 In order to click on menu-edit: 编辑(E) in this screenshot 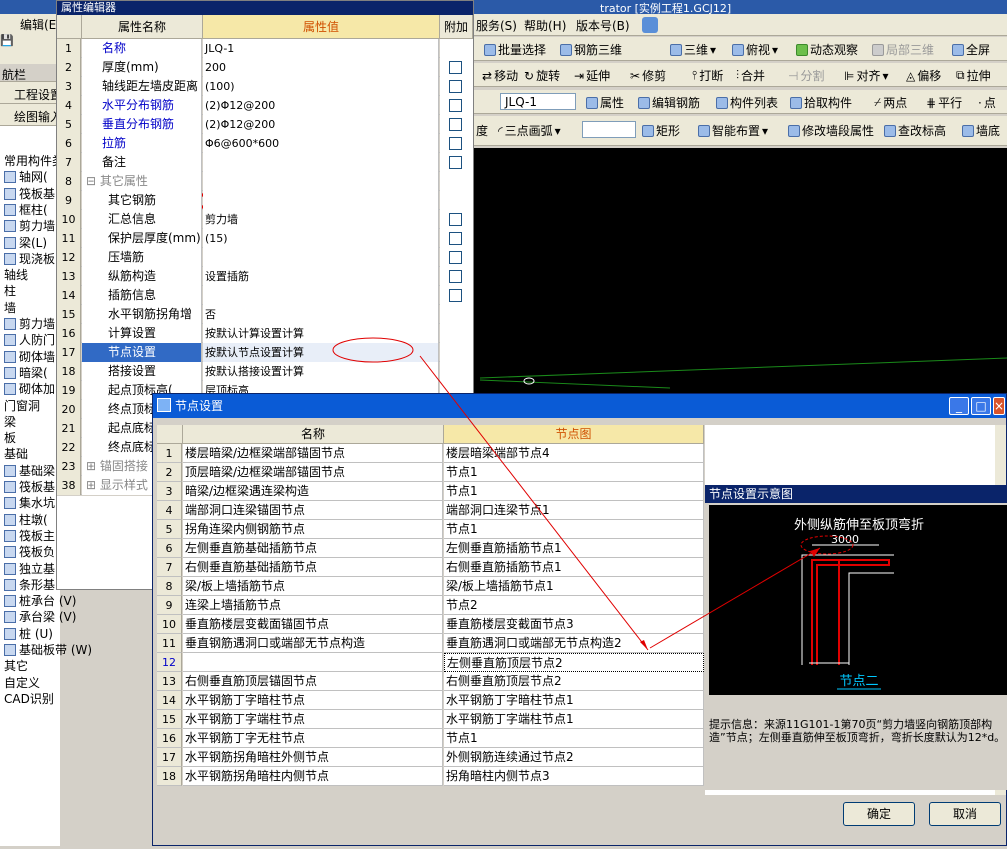, I will do `click(40, 24)`.